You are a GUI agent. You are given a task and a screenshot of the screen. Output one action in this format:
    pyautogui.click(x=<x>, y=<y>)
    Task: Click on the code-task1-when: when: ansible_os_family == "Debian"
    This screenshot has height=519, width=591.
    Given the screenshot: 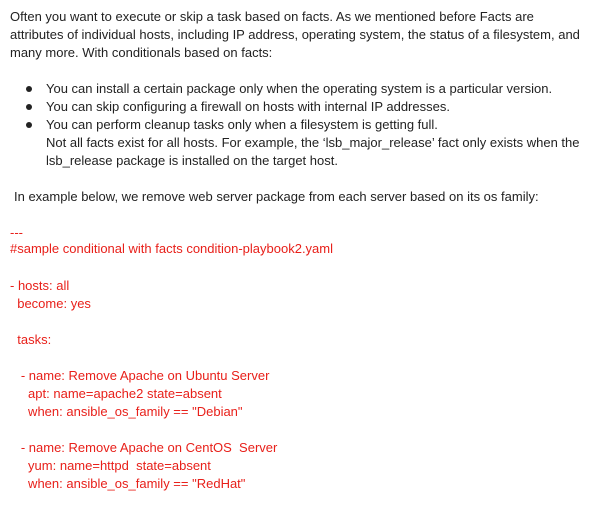 What is the action you would take?
    pyautogui.click(x=126, y=411)
    